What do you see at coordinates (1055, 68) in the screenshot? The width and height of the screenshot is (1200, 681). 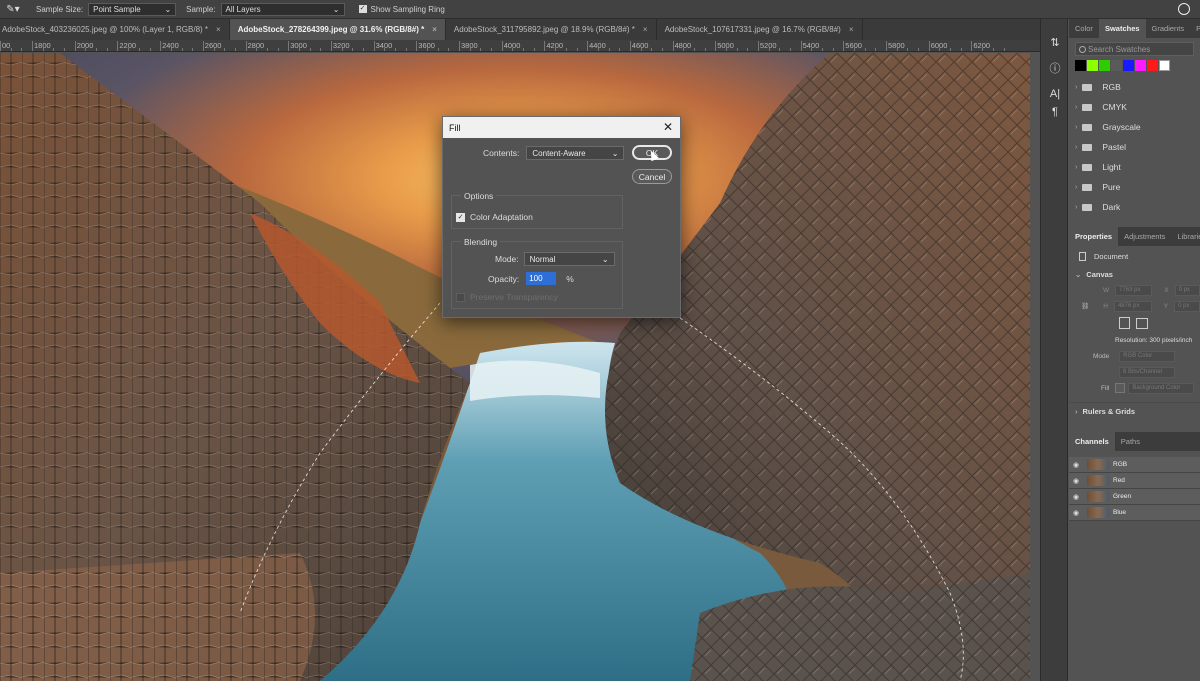 I see `info-icon: ⓘ` at bounding box center [1055, 68].